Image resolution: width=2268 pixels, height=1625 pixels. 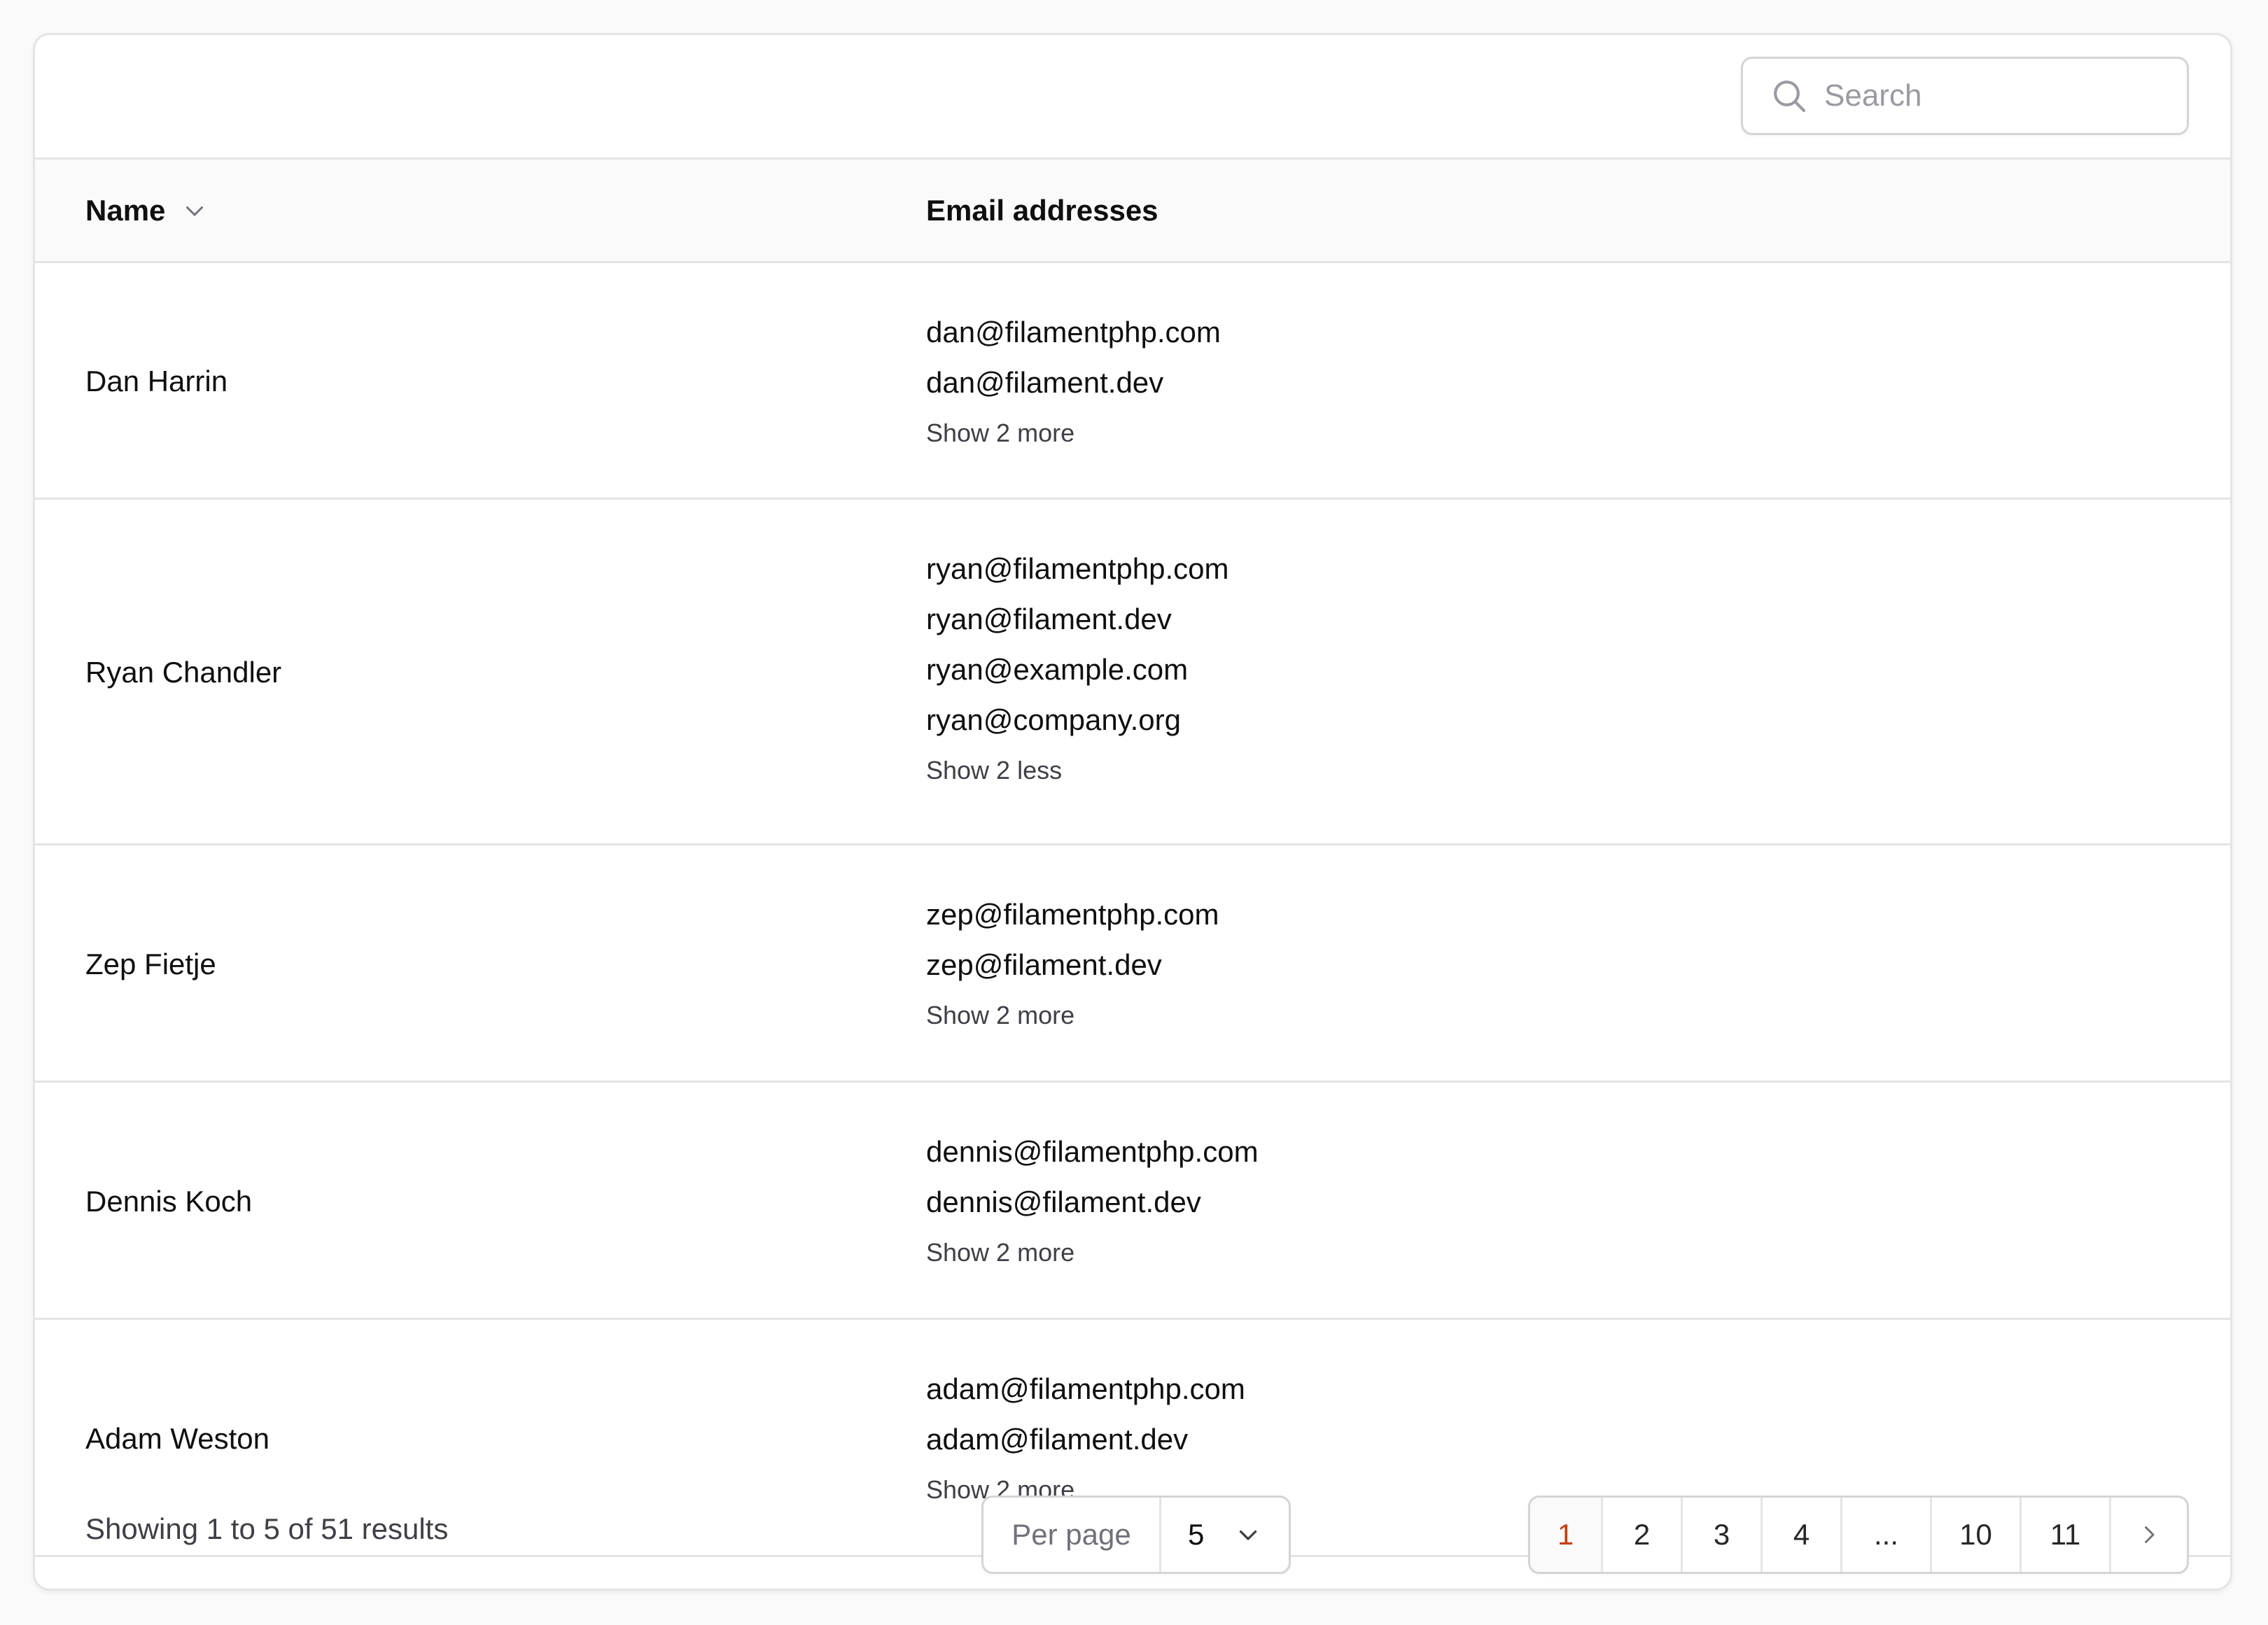 What do you see at coordinates (1977, 1535) in the screenshot?
I see `page-button-10: 10` at bounding box center [1977, 1535].